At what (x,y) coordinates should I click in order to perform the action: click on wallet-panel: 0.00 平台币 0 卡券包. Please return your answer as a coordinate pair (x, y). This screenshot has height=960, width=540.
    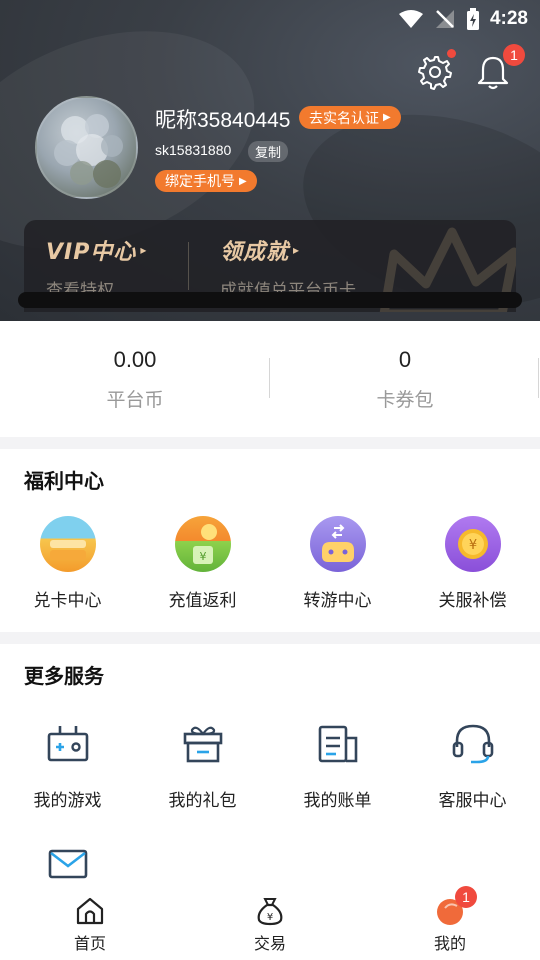
    Looking at the image, I should click on (270, 379).